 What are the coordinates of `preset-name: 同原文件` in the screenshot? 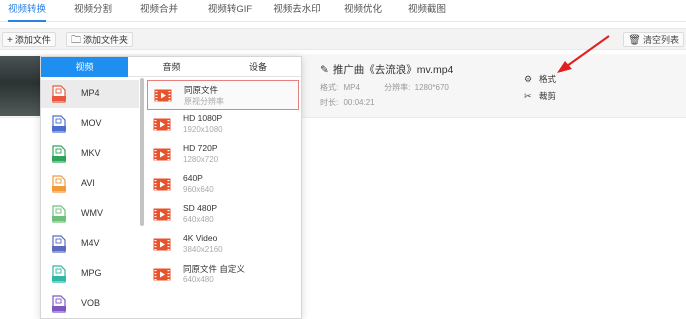 It's located at (201, 90).